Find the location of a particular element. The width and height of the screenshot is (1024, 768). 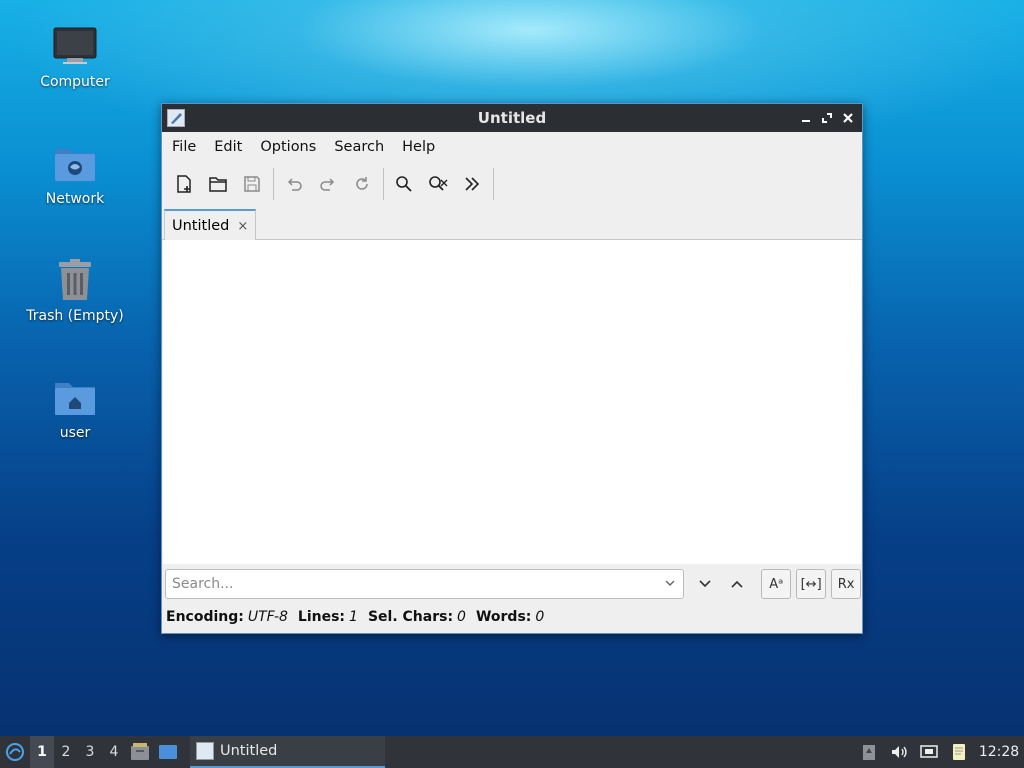

workspace-3: 3 is located at coordinates (90, 752).